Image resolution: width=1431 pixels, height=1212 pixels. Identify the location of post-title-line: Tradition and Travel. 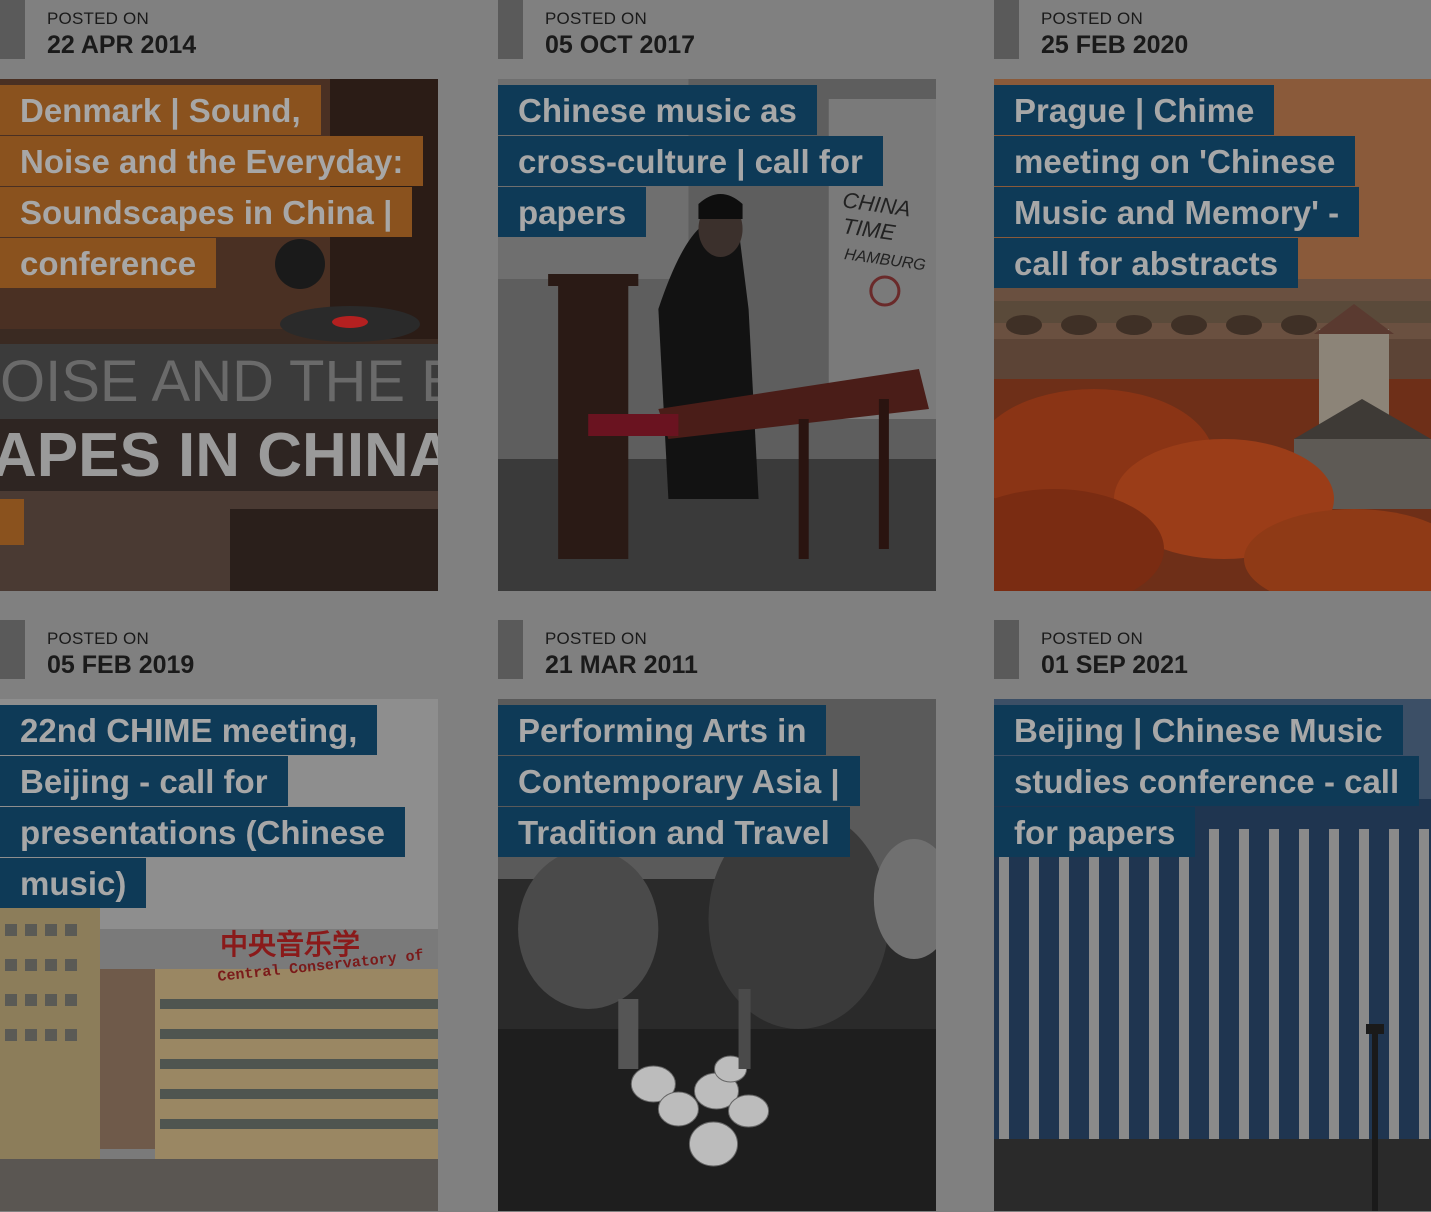
(674, 832).